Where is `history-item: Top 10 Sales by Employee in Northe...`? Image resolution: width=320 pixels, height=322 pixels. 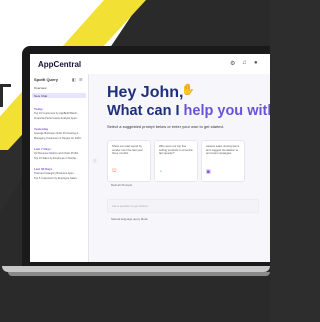 history-item: Top 10 Sales by Employee in Northe... is located at coordinates (59, 158).